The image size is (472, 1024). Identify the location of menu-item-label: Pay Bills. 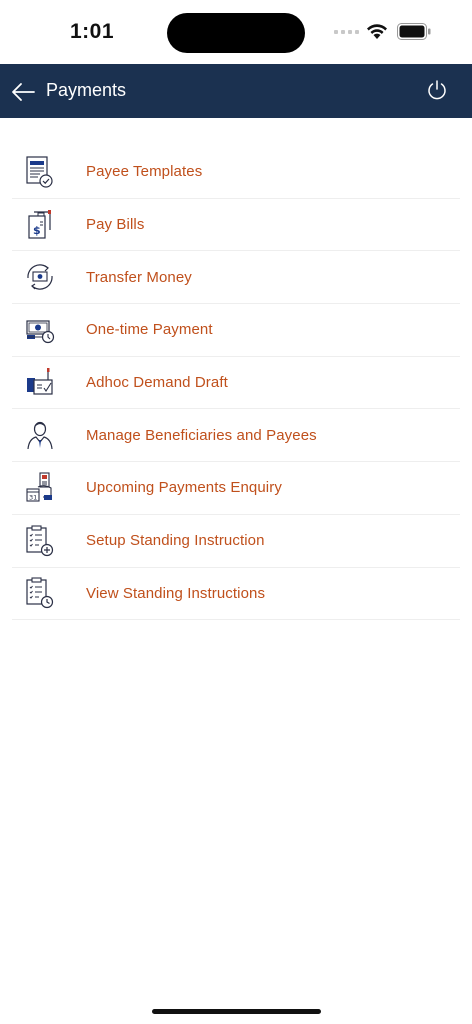
(115, 225).